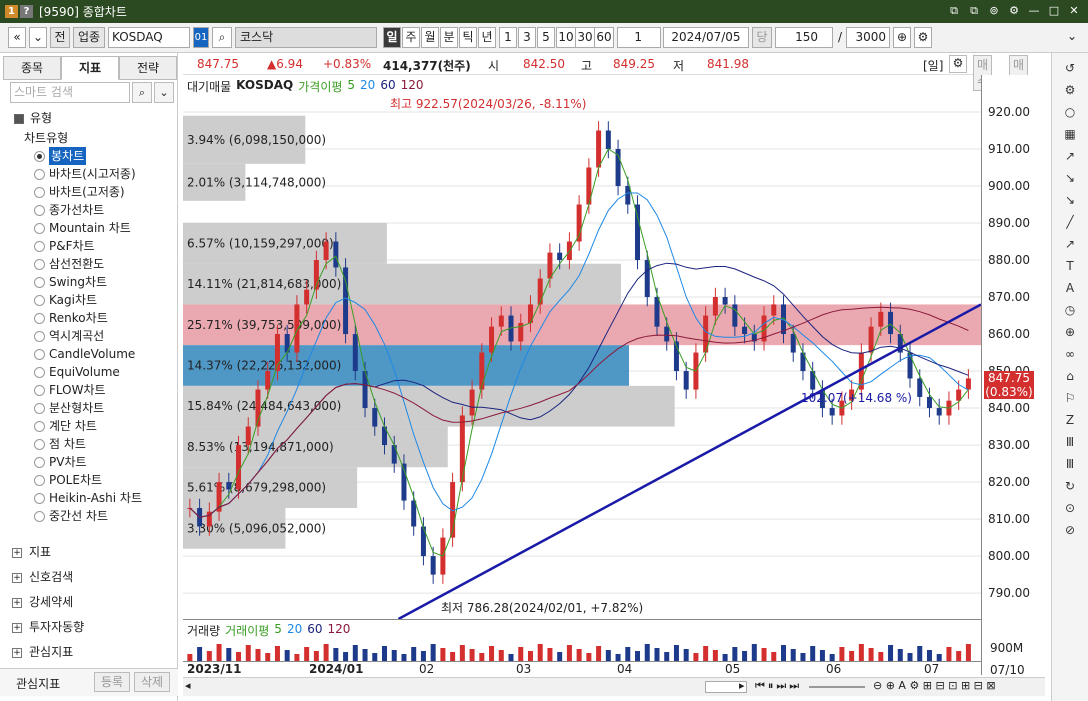  What do you see at coordinates (148, 68) in the screenshot?
I see `tab-strategies: 전략` at bounding box center [148, 68].